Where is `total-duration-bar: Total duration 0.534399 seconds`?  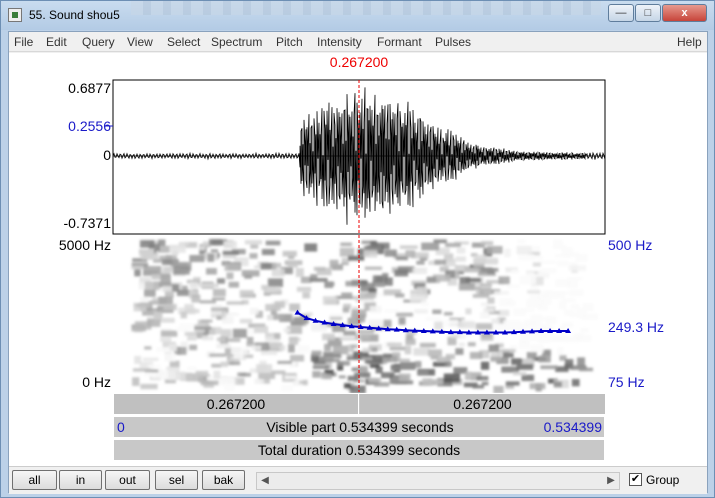 total-duration-bar: Total duration 0.534399 seconds is located at coordinates (359, 450).